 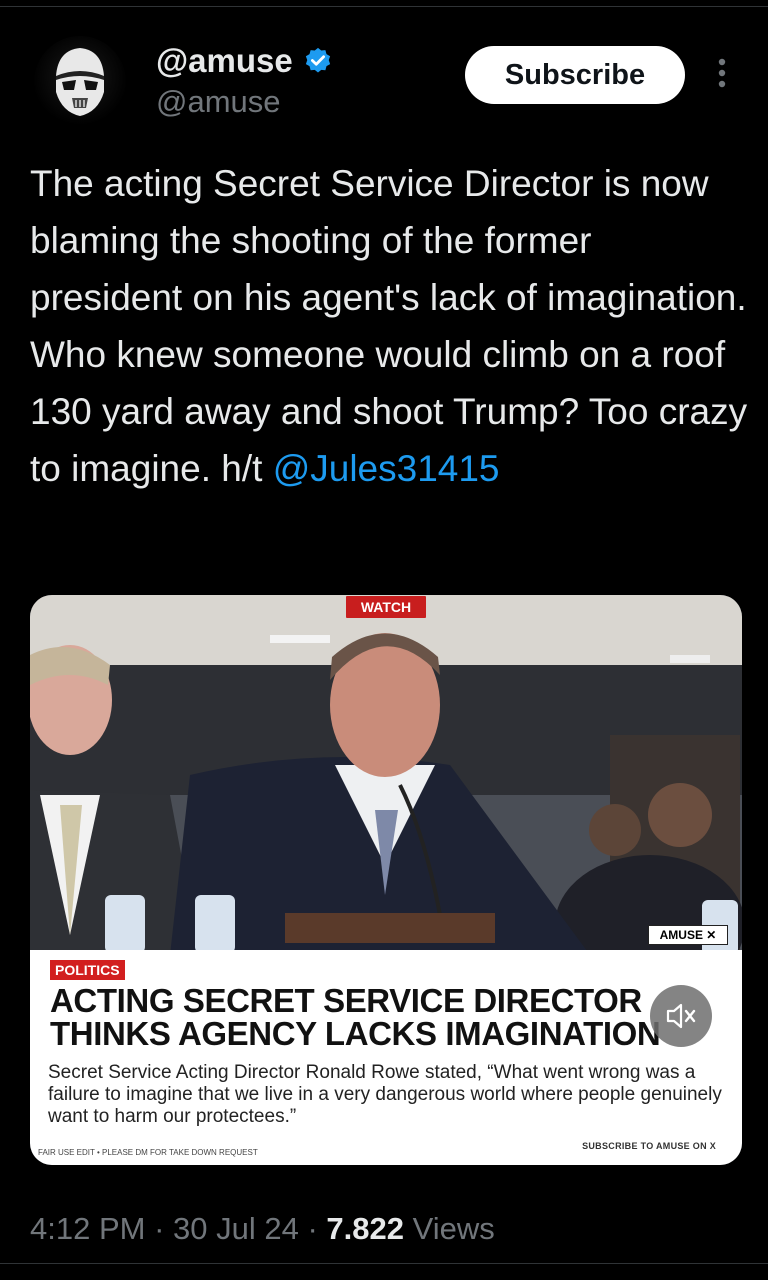 What do you see at coordinates (224, 61) in the screenshot?
I see `author-name-text: @amuse` at bounding box center [224, 61].